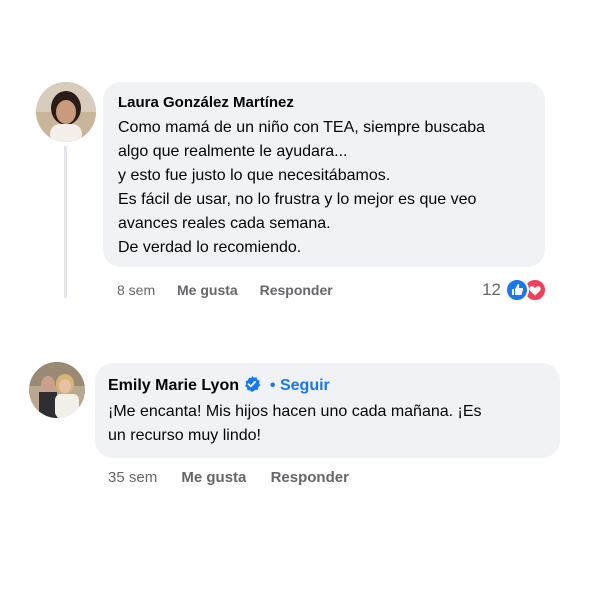 This screenshot has height=600, width=600. Describe the element at coordinates (252, 384) in the screenshot. I see `verified-badge-icon` at that location.